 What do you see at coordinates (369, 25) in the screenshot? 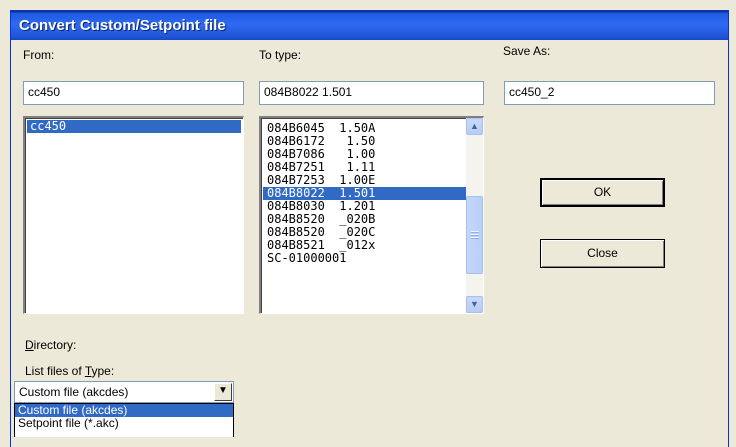
I see `title-bar: Convert Custom/Setpoint file` at bounding box center [369, 25].